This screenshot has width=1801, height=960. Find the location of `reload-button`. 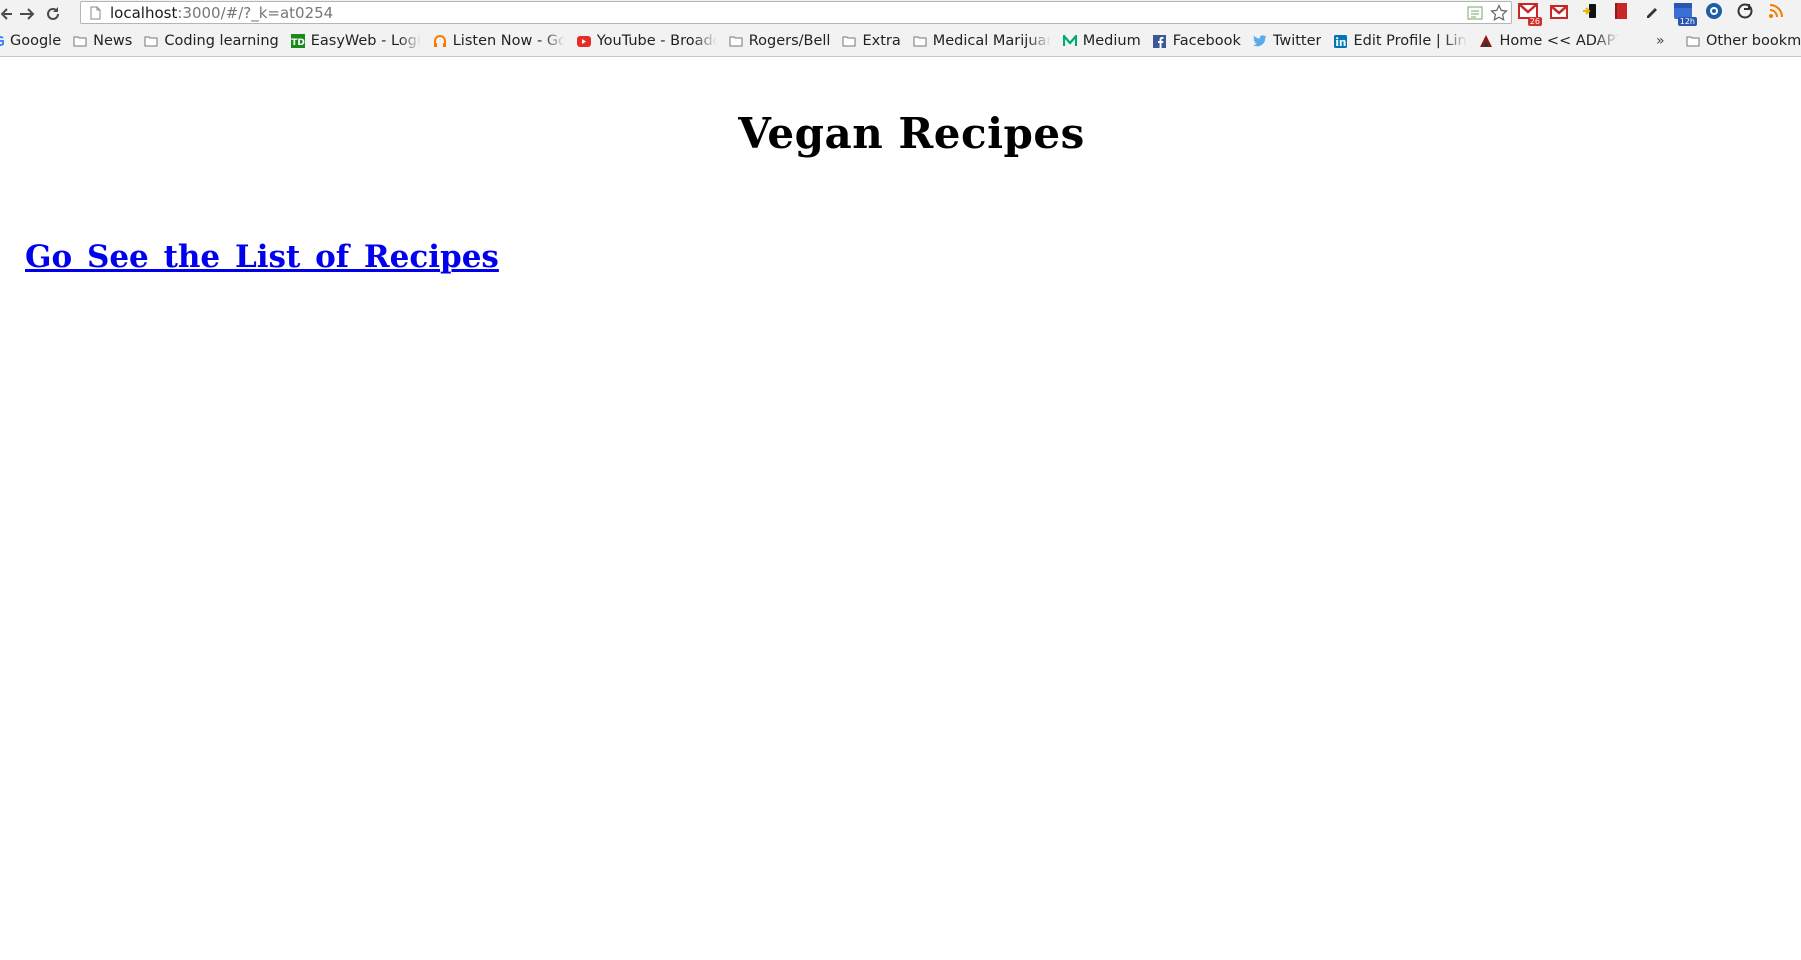

reload-button is located at coordinates (53, 14).